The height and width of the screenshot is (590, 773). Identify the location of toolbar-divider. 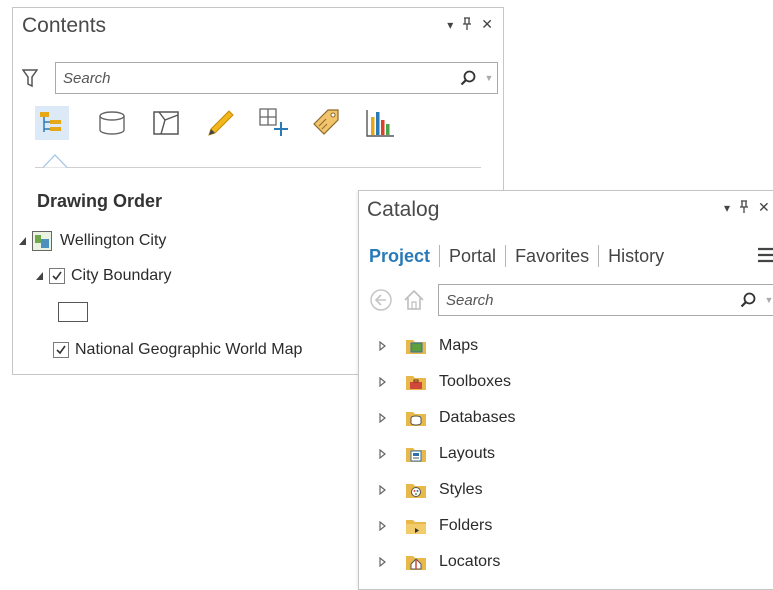
(258, 167).